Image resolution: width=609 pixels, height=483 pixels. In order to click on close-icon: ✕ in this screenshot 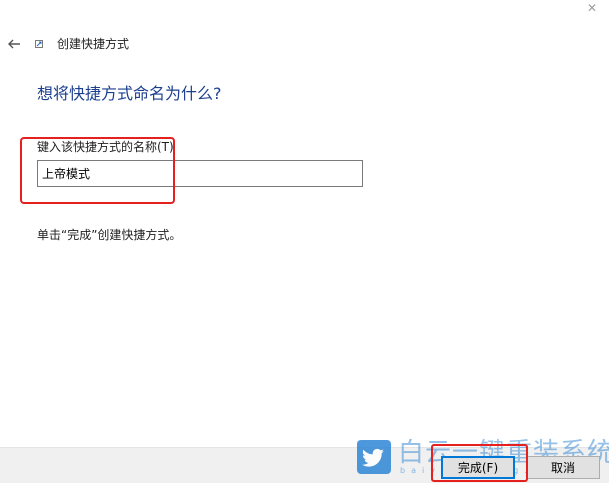, I will do `click(593, 8)`.